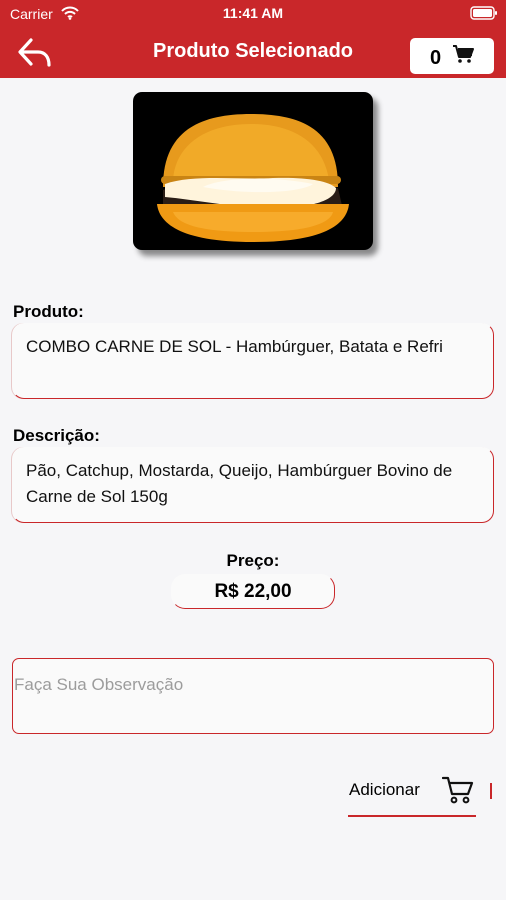 Image resolution: width=506 pixels, height=900 pixels. What do you see at coordinates (436, 58) in the screenshot?
I see `cart-count: 0` at bounding box center [436, 58].